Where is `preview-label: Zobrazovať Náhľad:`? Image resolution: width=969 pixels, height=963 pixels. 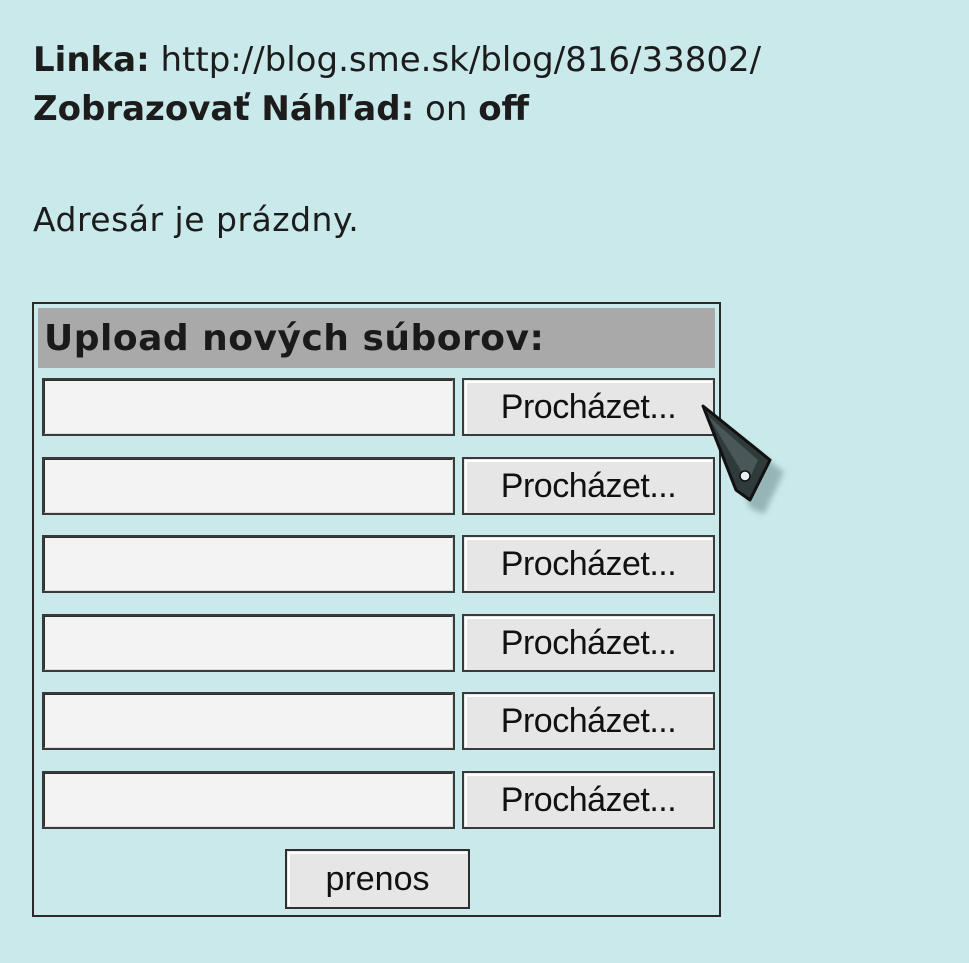 preview-label: Zobrazovať Náhľad: is located at coordinates (224, 109).